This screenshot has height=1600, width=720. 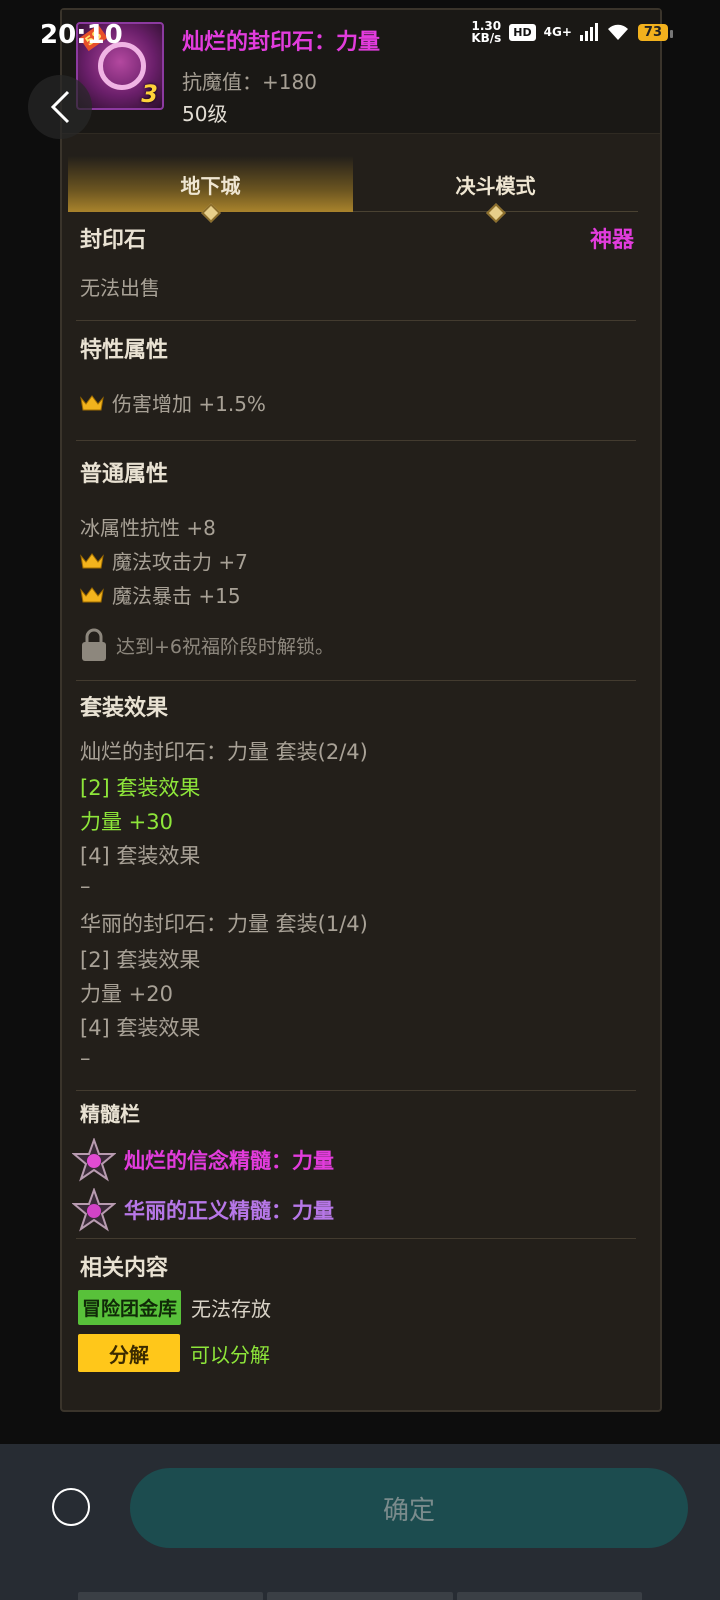 What do you see at coordinates (617, 32) in the screenshot?
I see `wifi-icon` at bounding box center [617, 32].